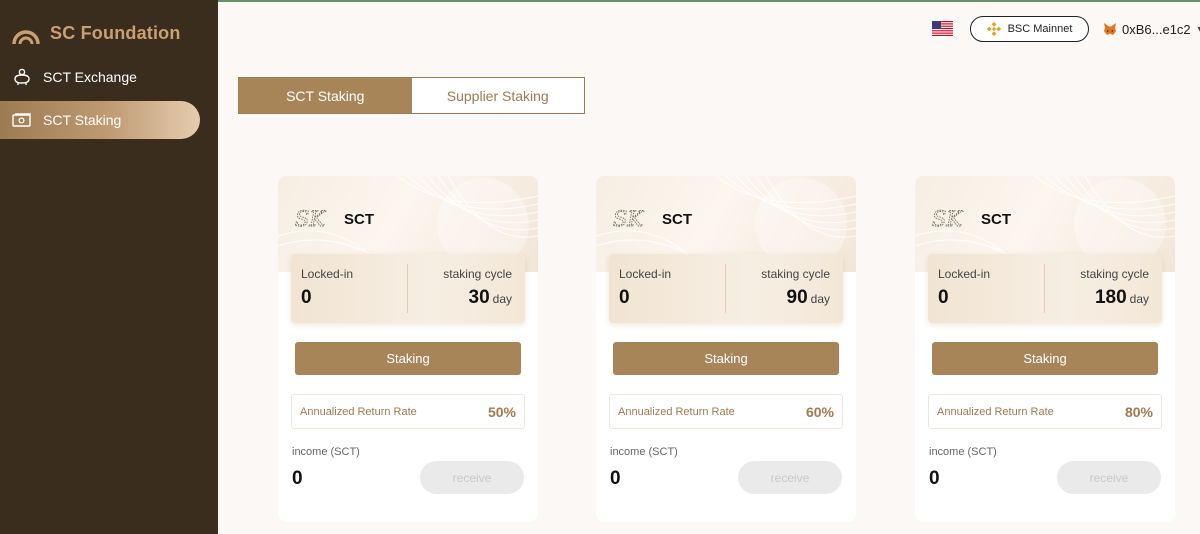  I want to click on cycle-number: 30, so click(479, 297).